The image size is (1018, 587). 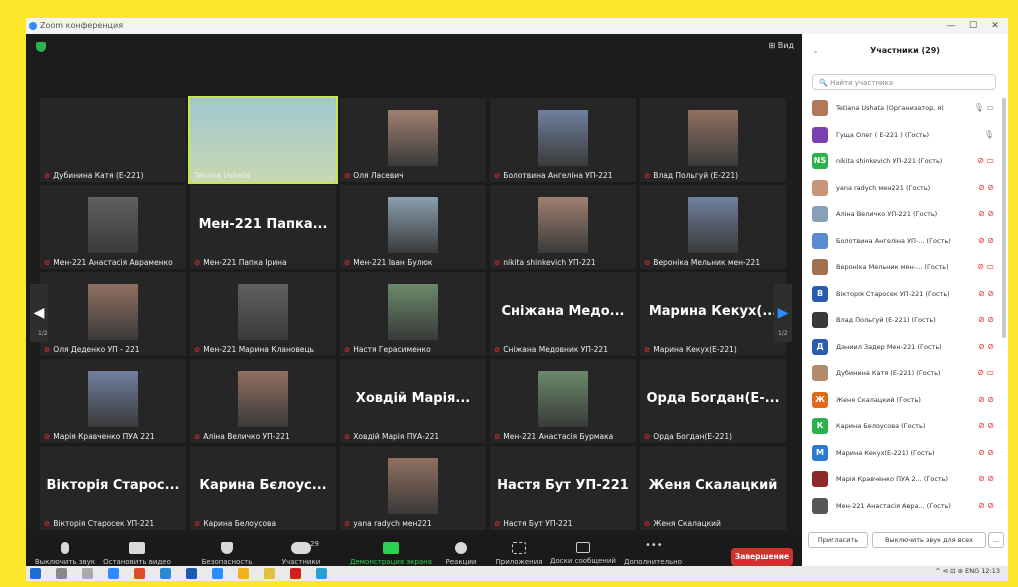 What do you see at coordinates (263, 227) in the screenshot?
I see `video-tile: Мен-221 Папка... ⊘ Мен-221 Папка Ірина` at bounding box center [263, 227].